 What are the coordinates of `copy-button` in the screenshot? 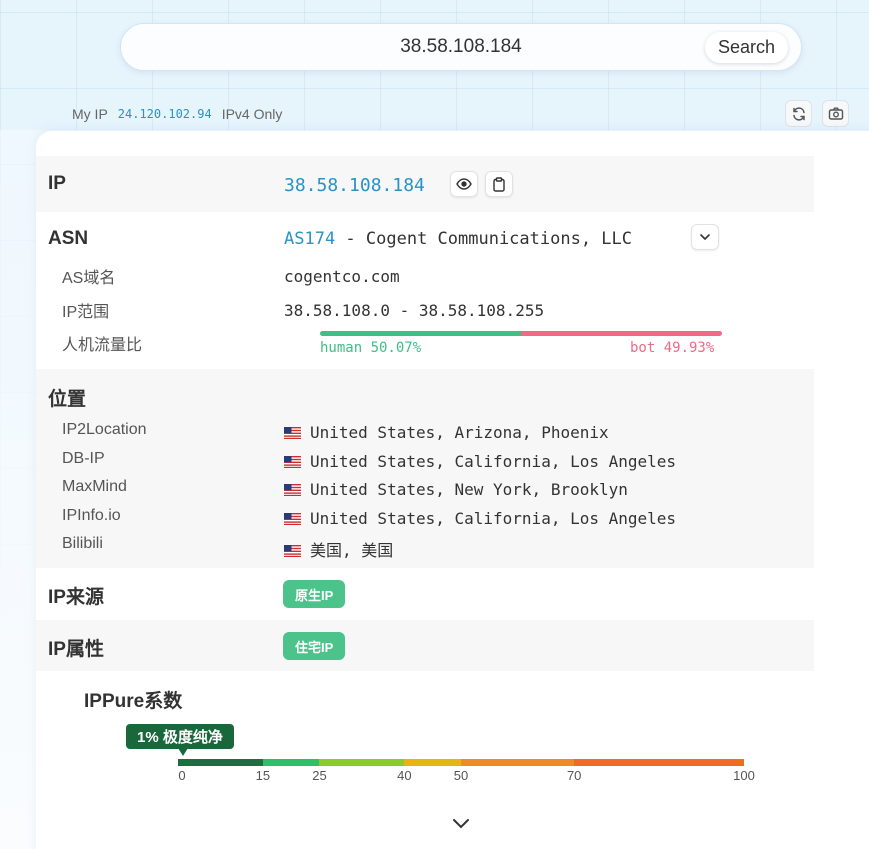 It's located at (499, 184).